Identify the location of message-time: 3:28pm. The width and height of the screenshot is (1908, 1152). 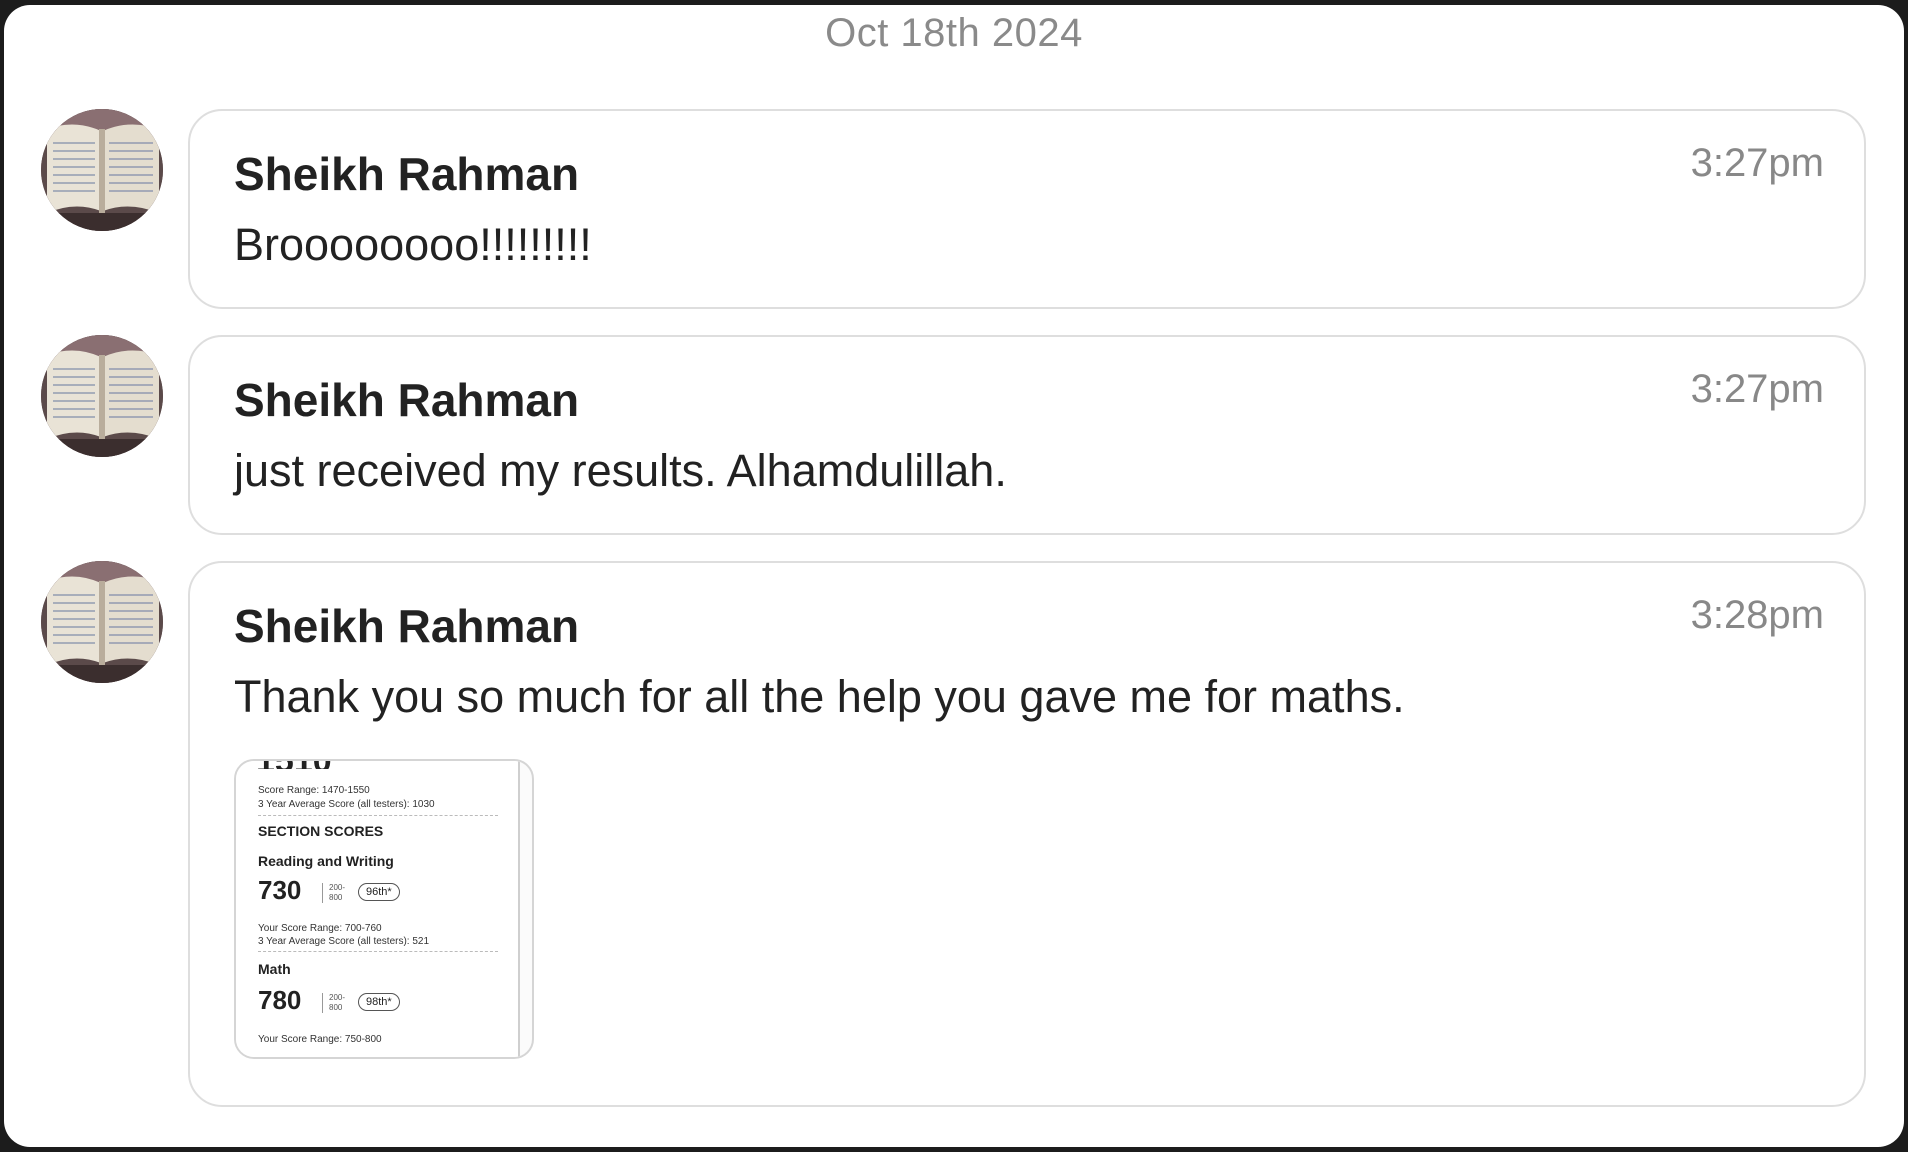
(1757, 615).